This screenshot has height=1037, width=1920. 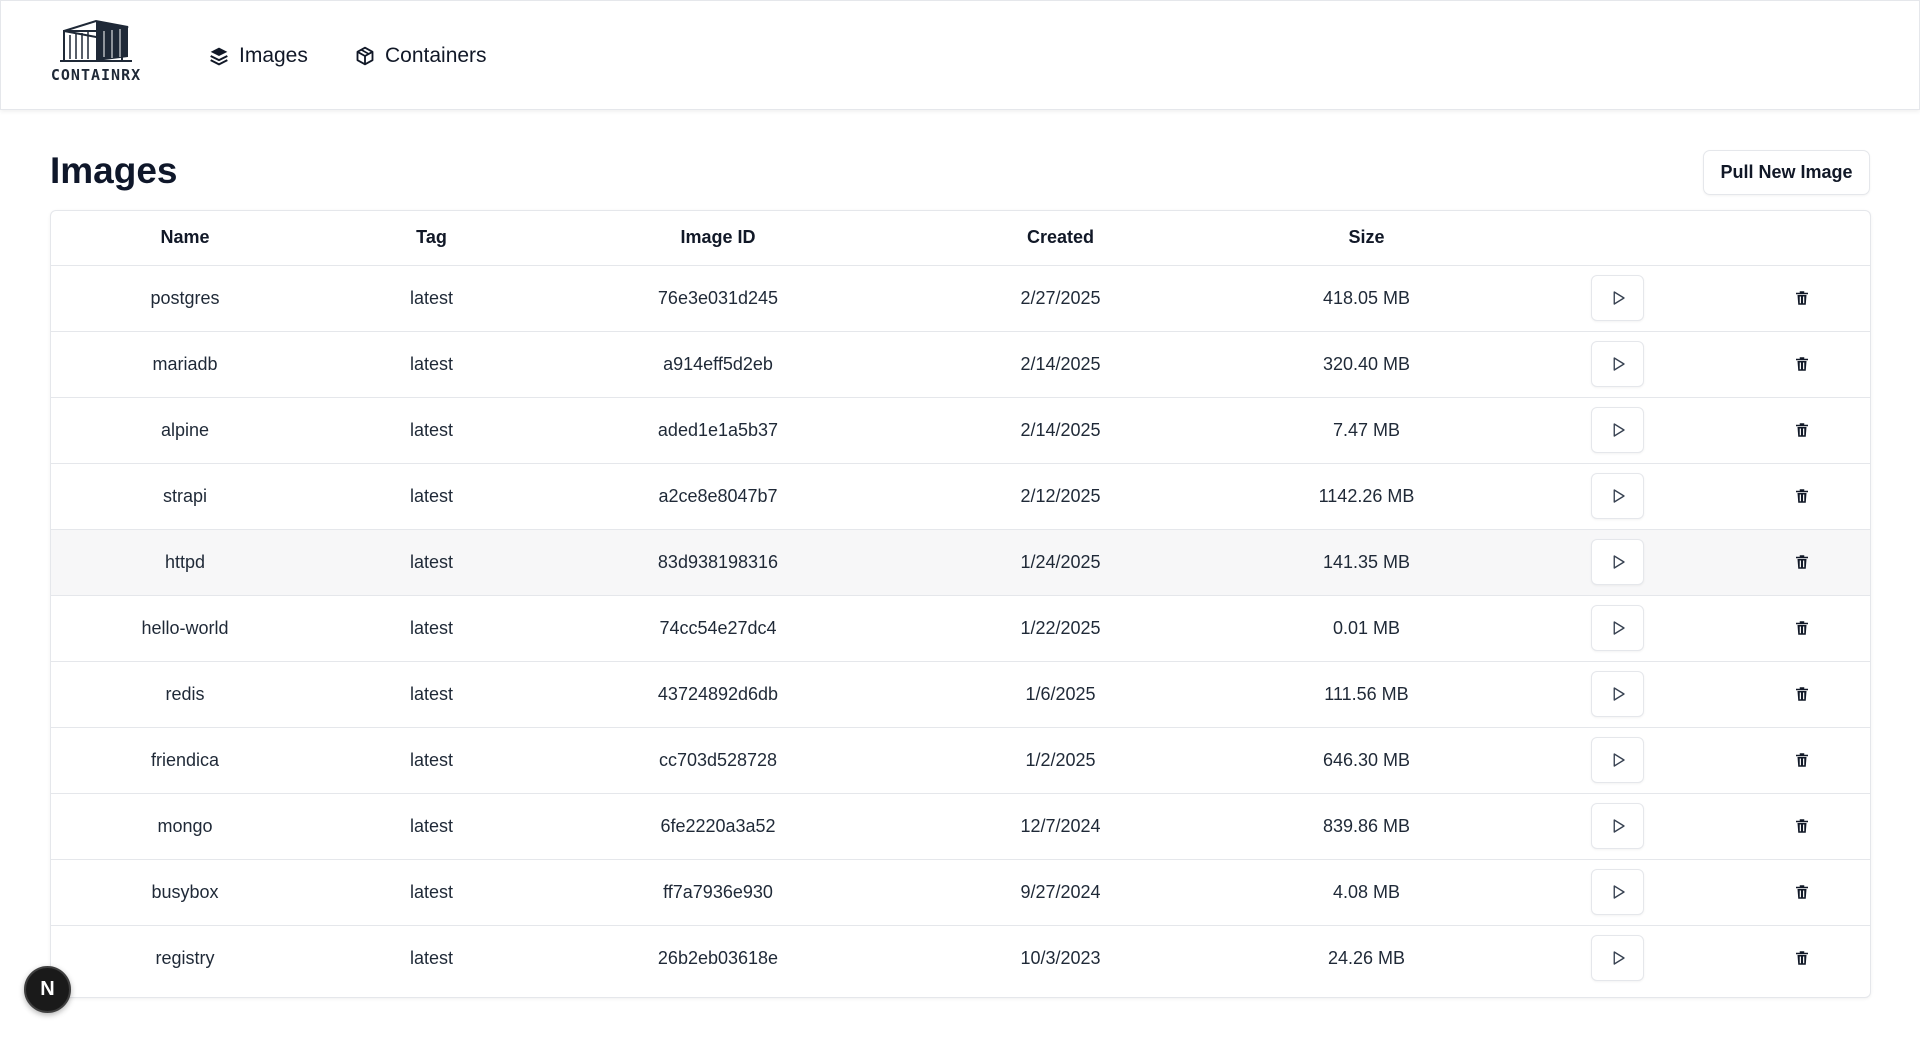 I want to click on cell-image-id: 26b2eb03618e, so click(x=718, y=957).